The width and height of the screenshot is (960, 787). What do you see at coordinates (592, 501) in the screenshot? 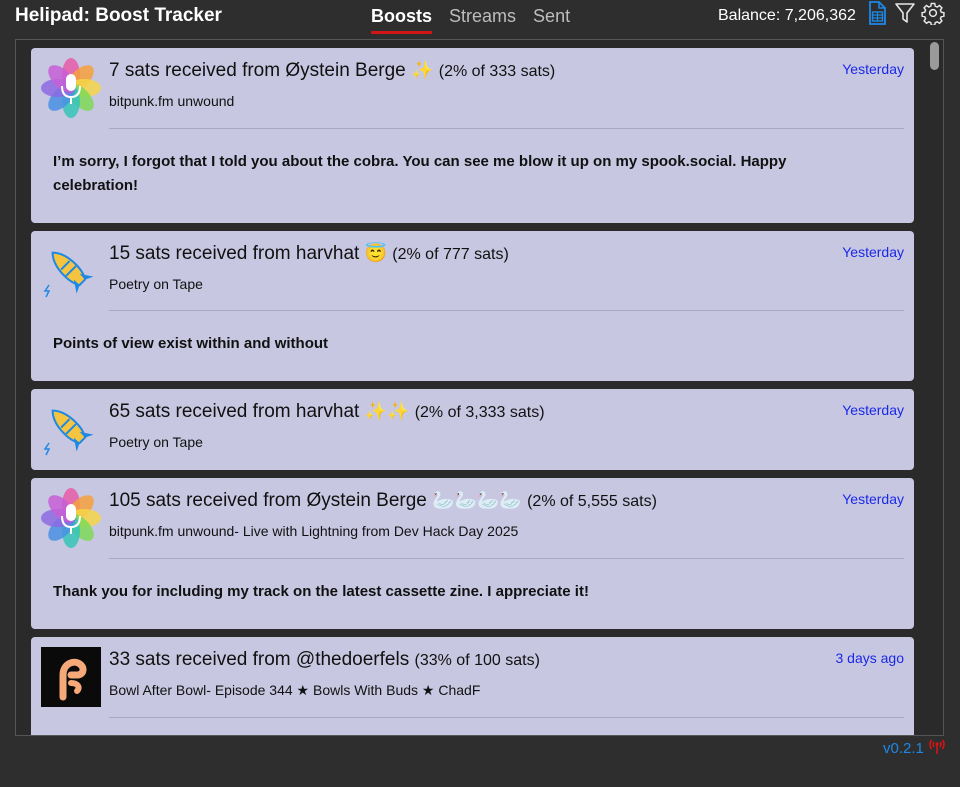
I see `boost-split: (2% of 5,555 sats)` at bounding box center [592, 501].